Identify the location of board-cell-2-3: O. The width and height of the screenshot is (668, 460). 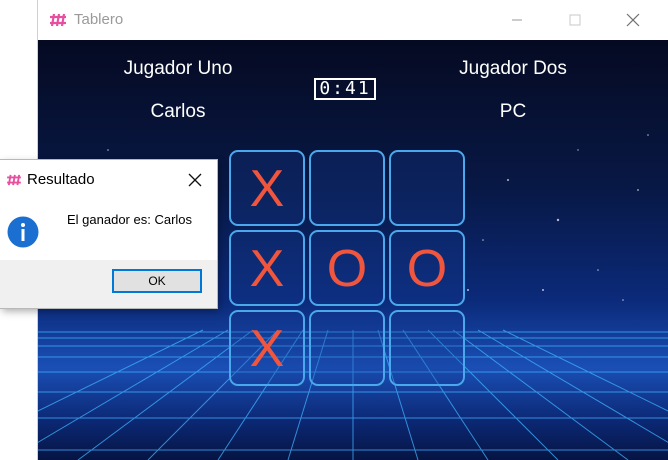
(427, 268).